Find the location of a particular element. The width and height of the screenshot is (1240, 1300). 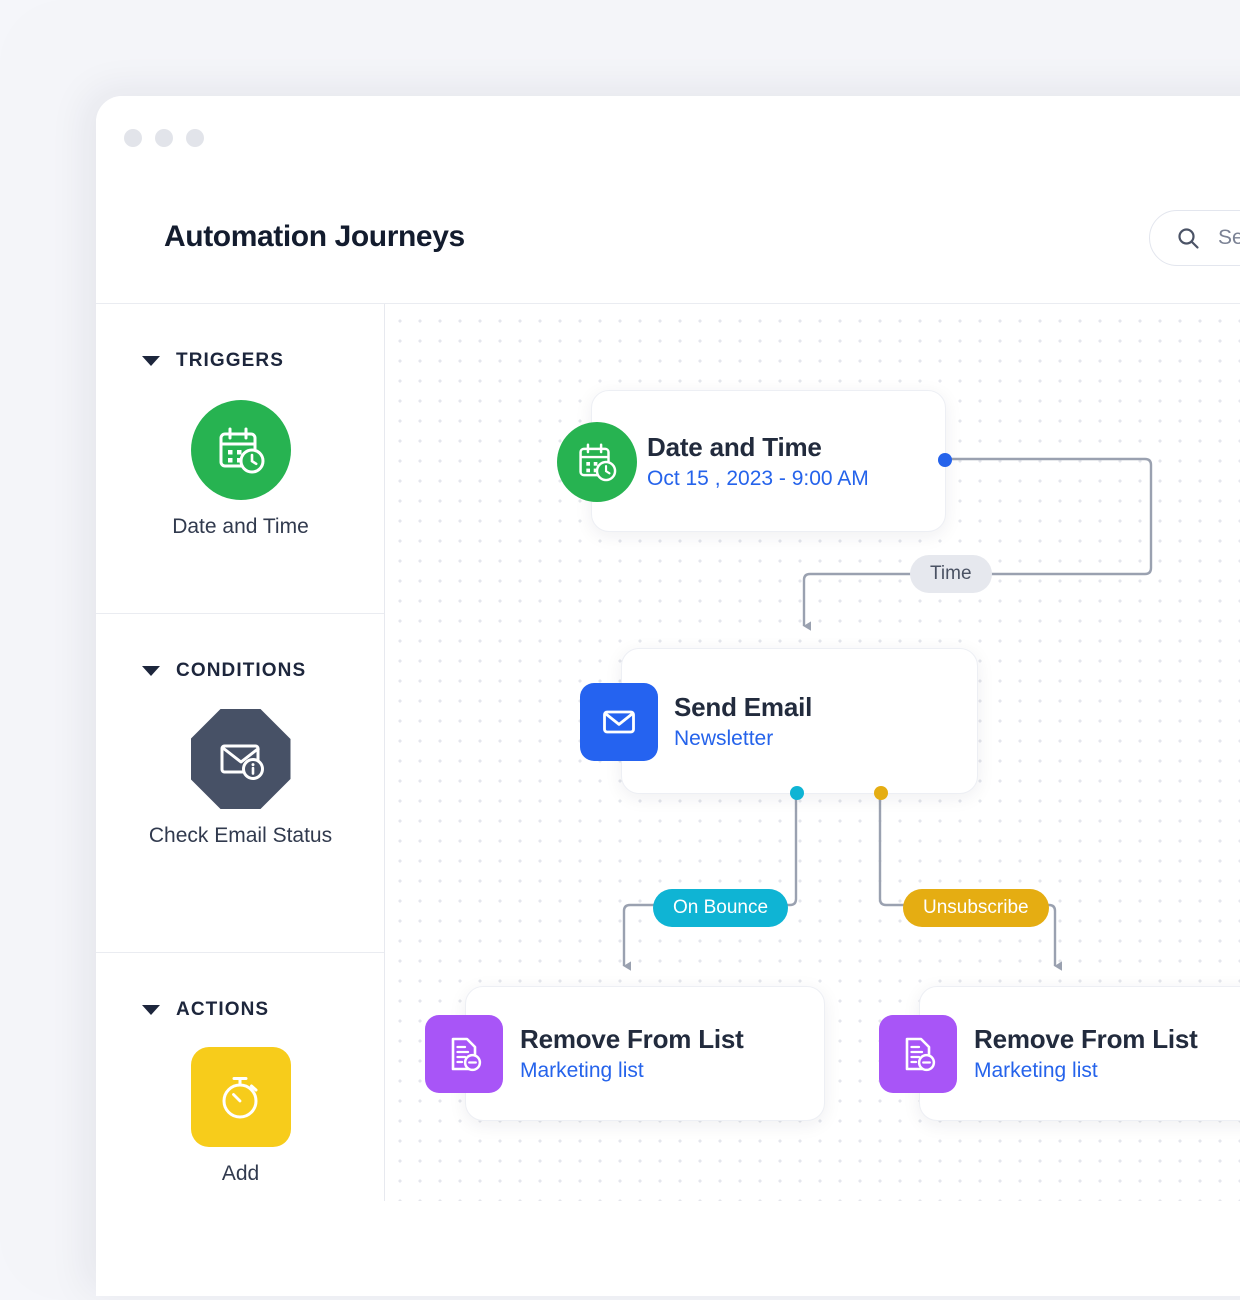

sidebar-item-label: Check Email Status is located at coordinates (240, 835).